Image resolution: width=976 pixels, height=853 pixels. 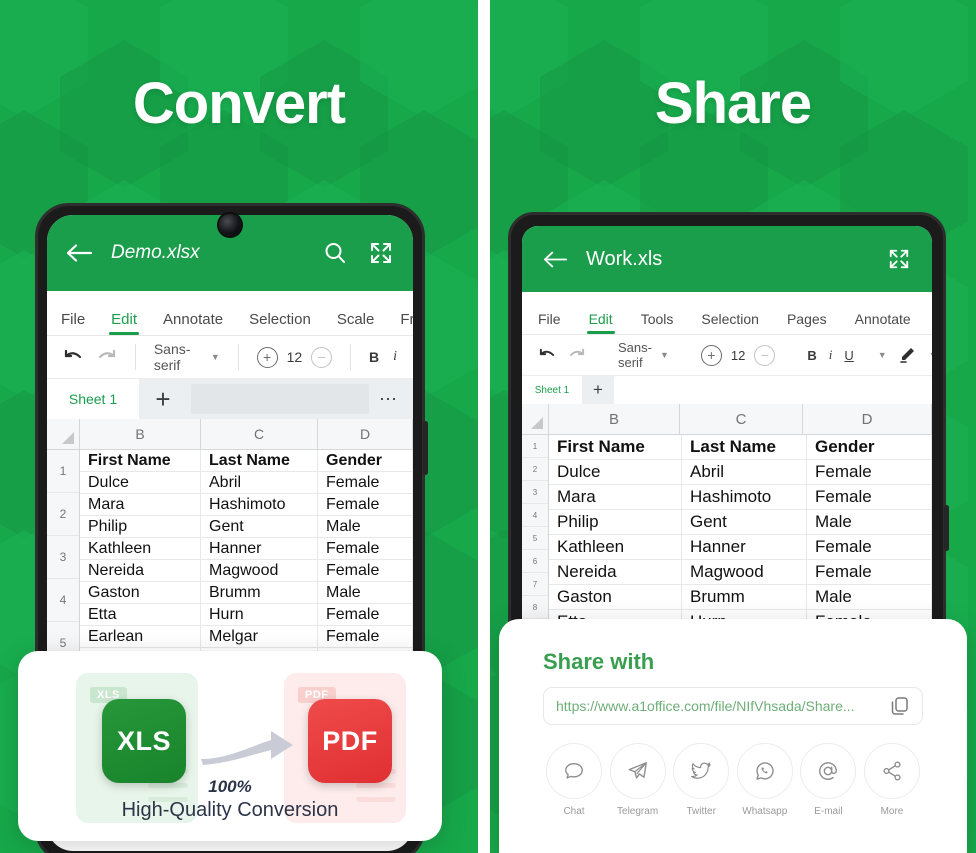 What do you see at coordinates (406, 323) in the screenshot?
I see `tab-freeze: Fre` at bounding box center [406, 323].